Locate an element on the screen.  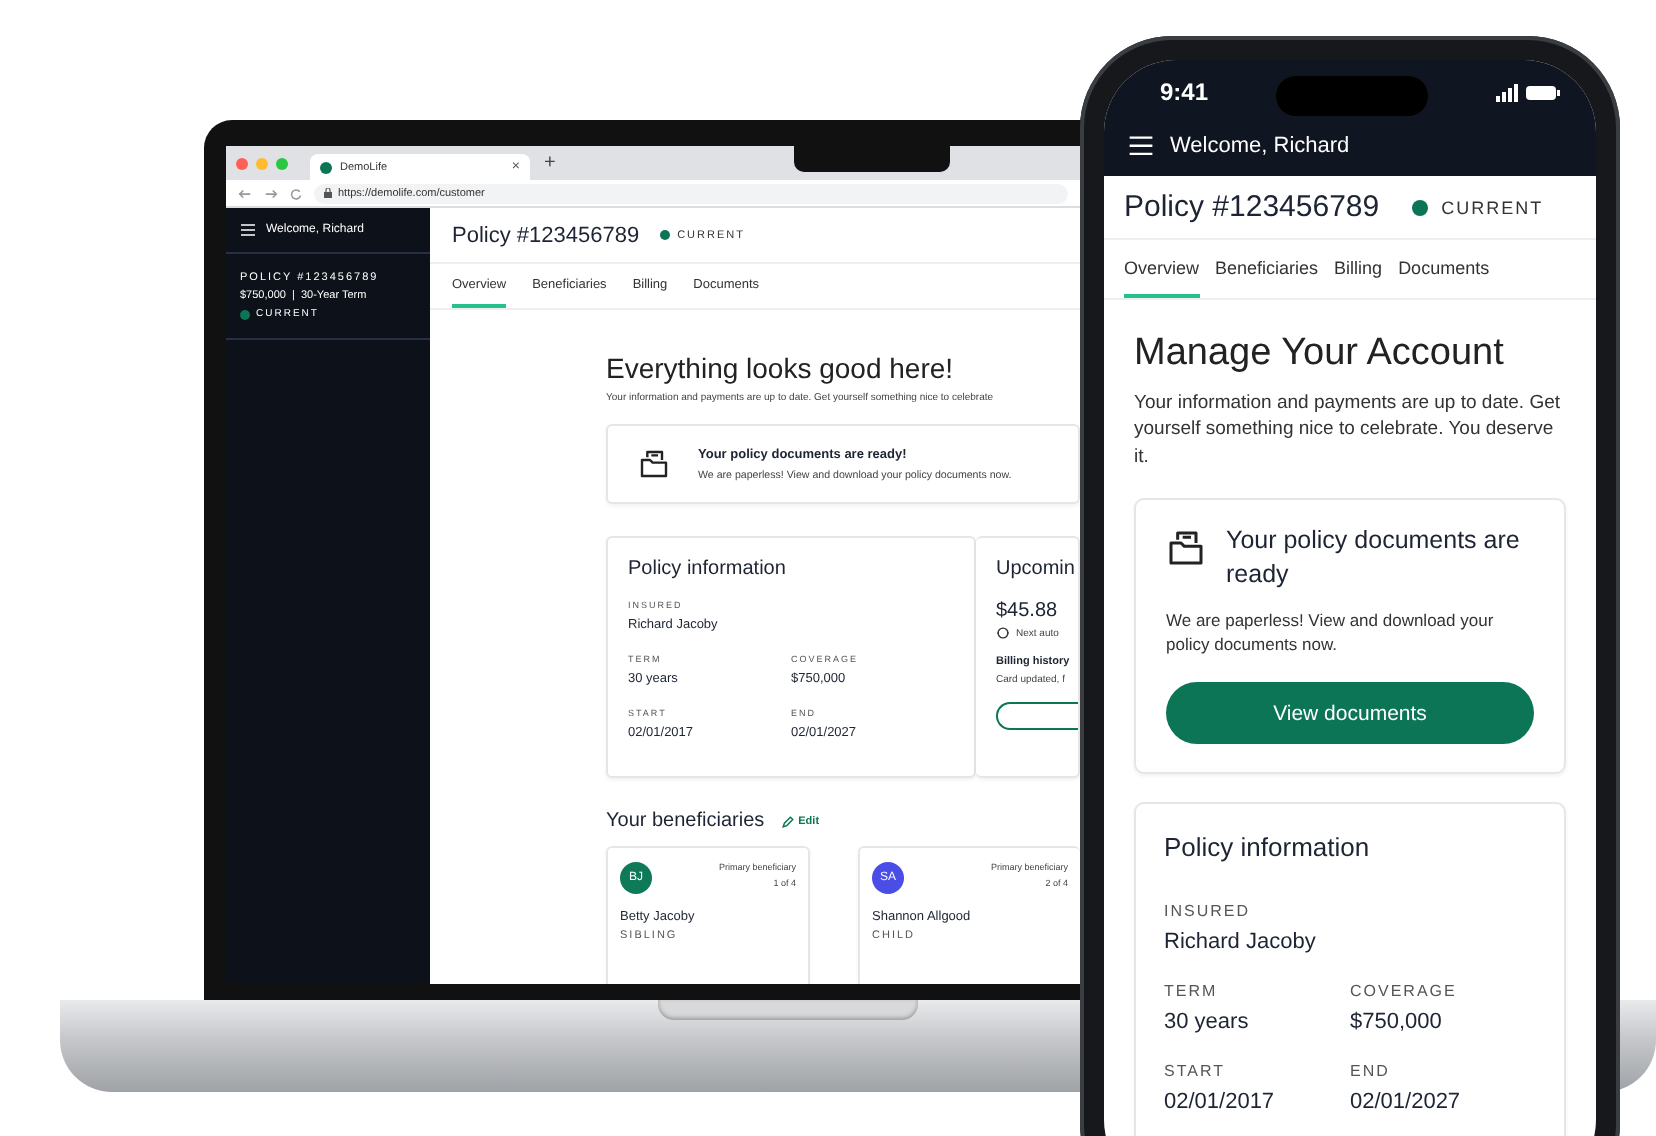
close-window-icon is located at coordinates (242, 163).